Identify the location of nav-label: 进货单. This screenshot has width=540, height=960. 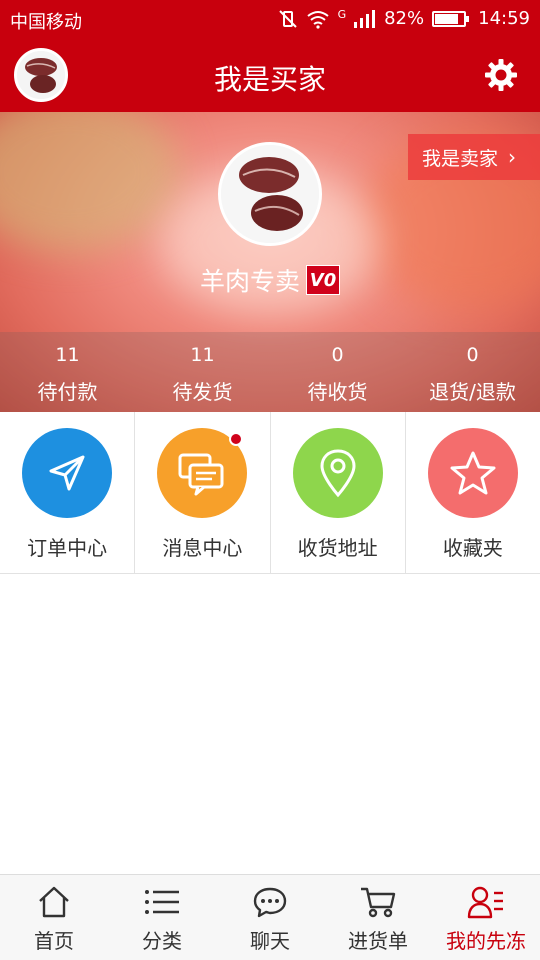
(378, 941).